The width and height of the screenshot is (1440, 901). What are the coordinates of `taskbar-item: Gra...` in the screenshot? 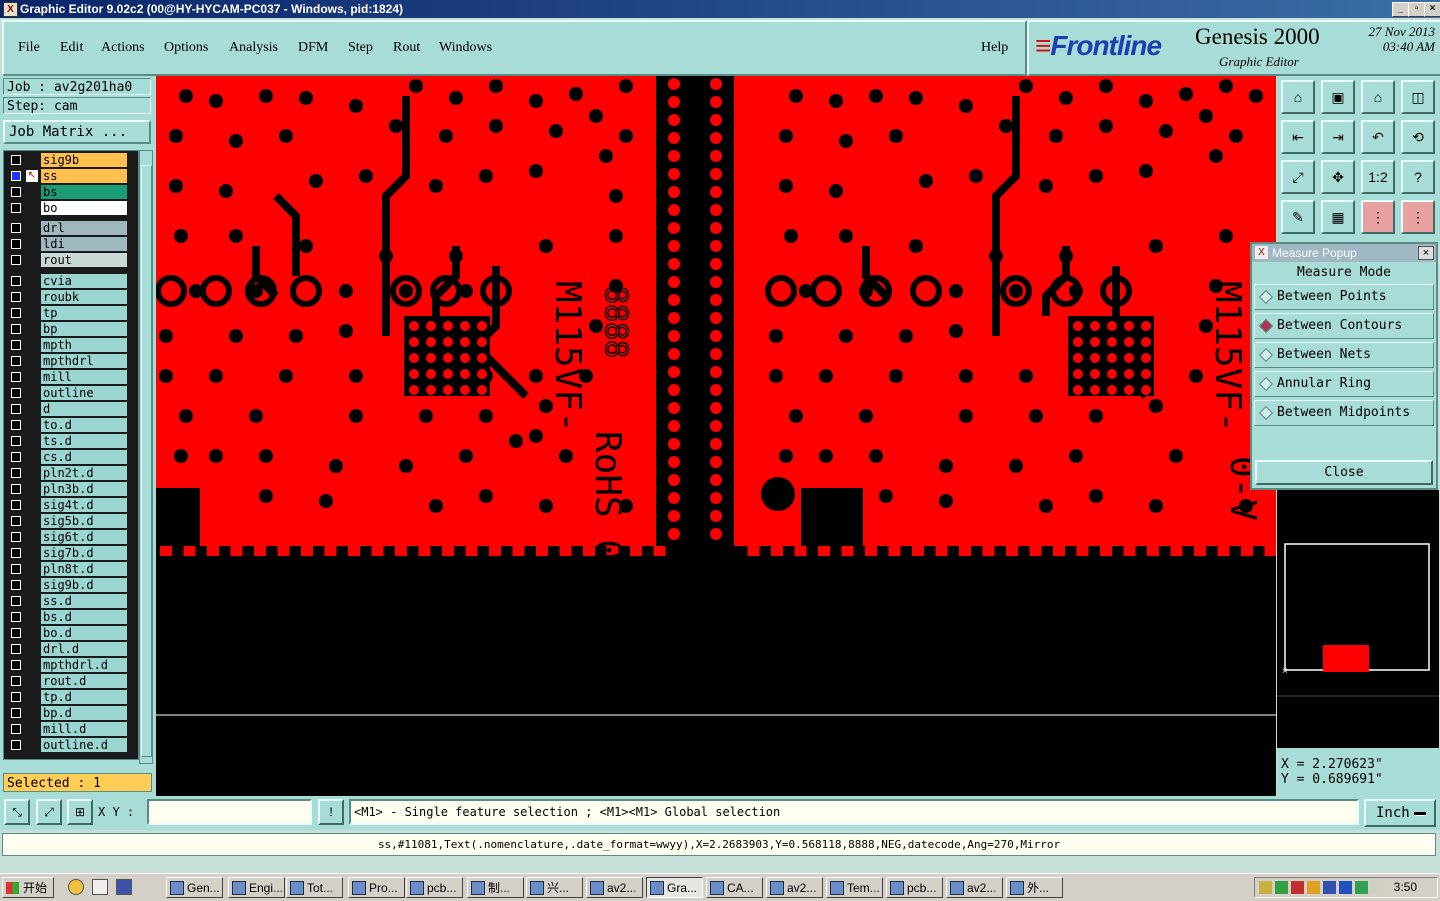 It's located at (674, 887).